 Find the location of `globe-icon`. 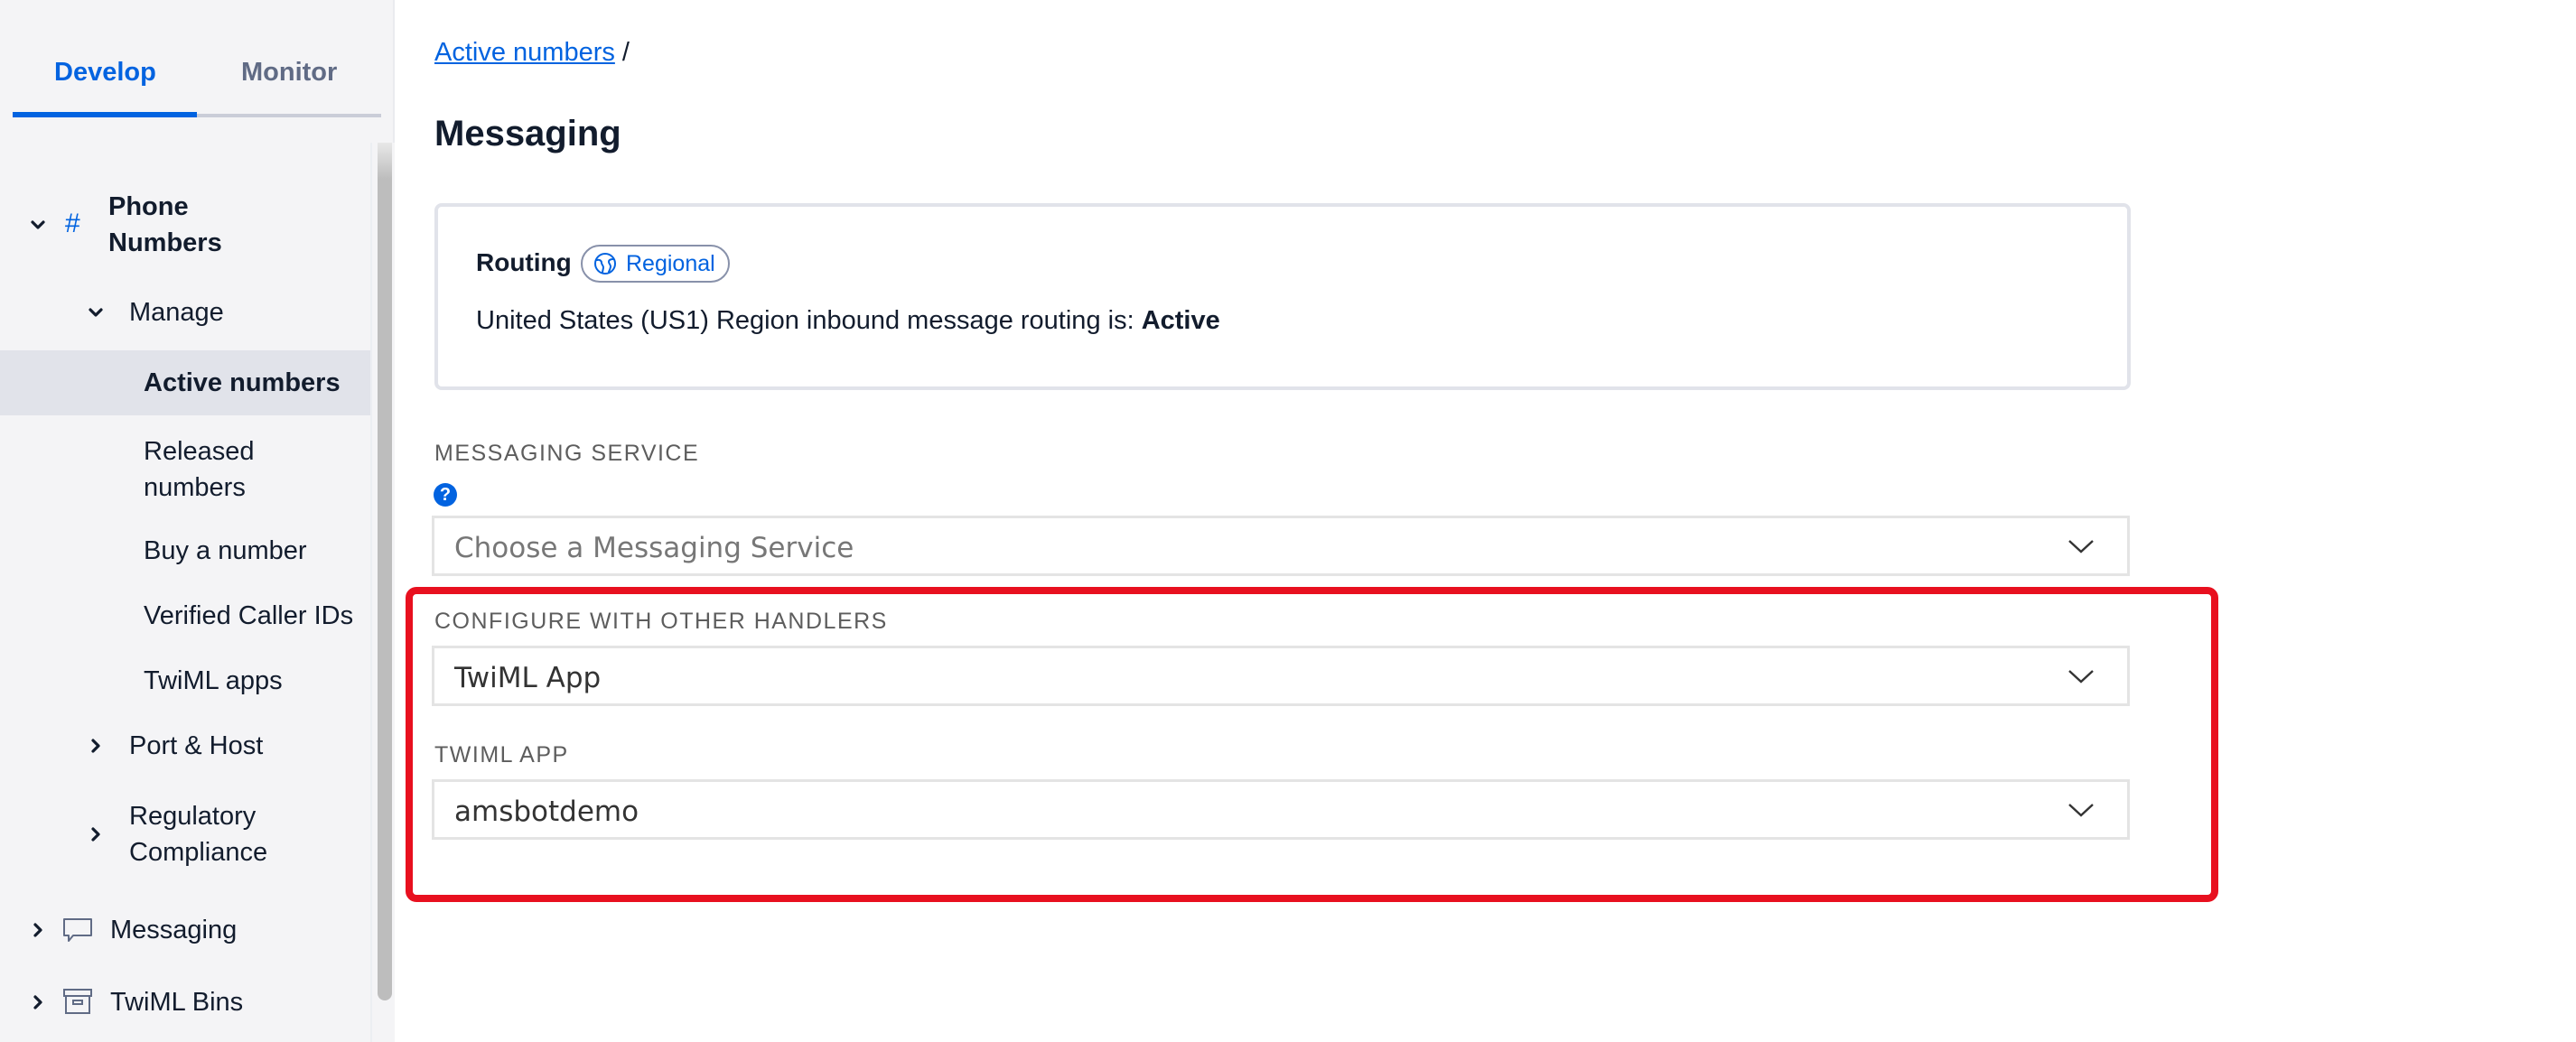

globe-icon is located at coordinates (605, 264).